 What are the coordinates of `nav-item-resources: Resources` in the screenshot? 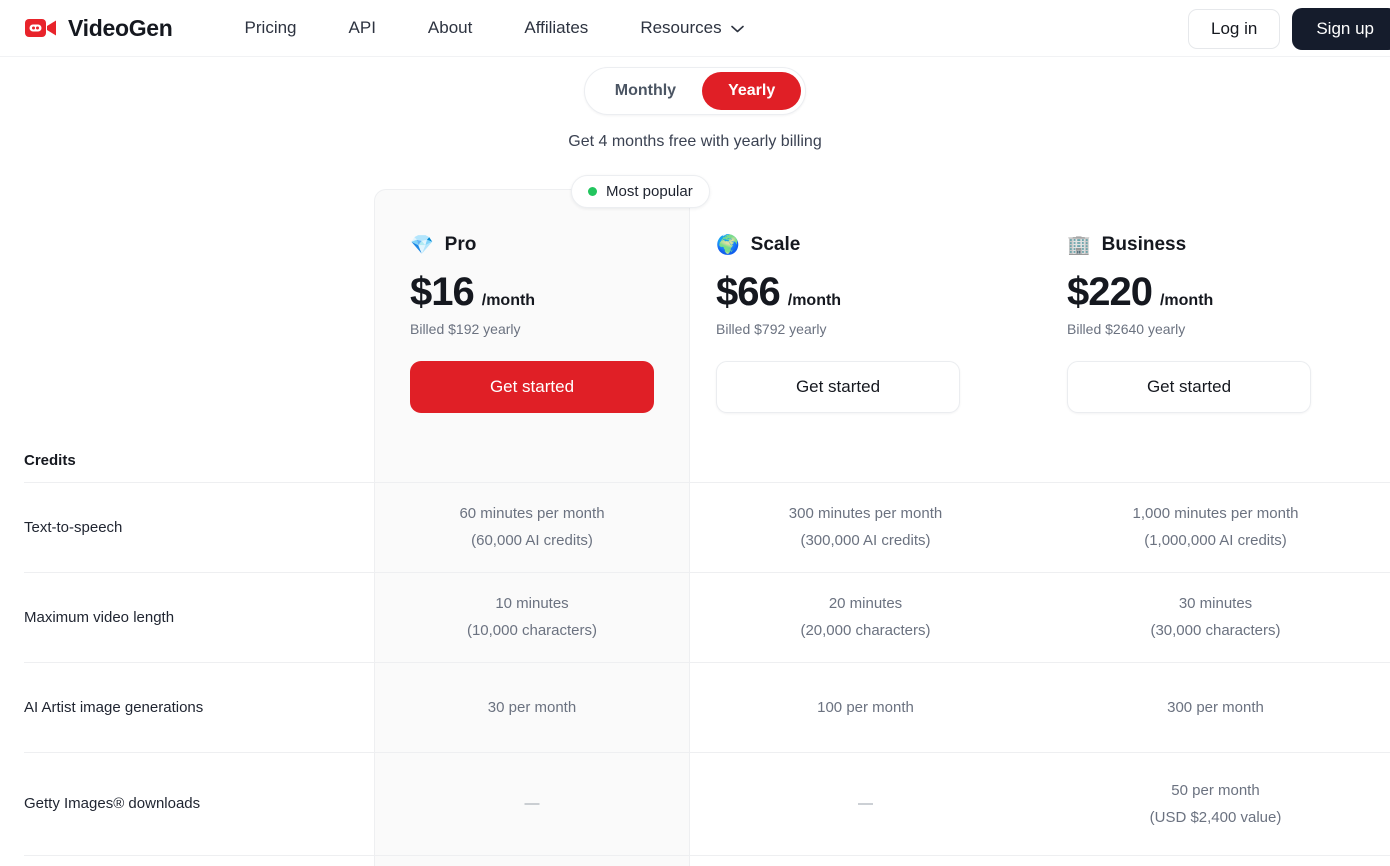 It's located at (691, 28).